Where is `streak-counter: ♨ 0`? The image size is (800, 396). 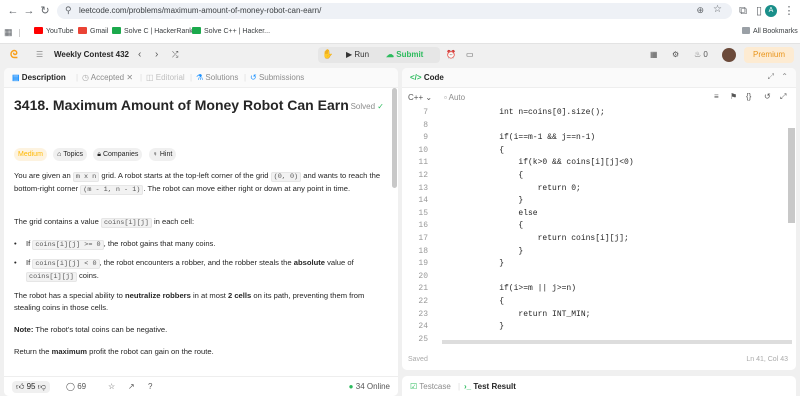 streak-counter: ♨ 0 is located at coordinates (701, 55).